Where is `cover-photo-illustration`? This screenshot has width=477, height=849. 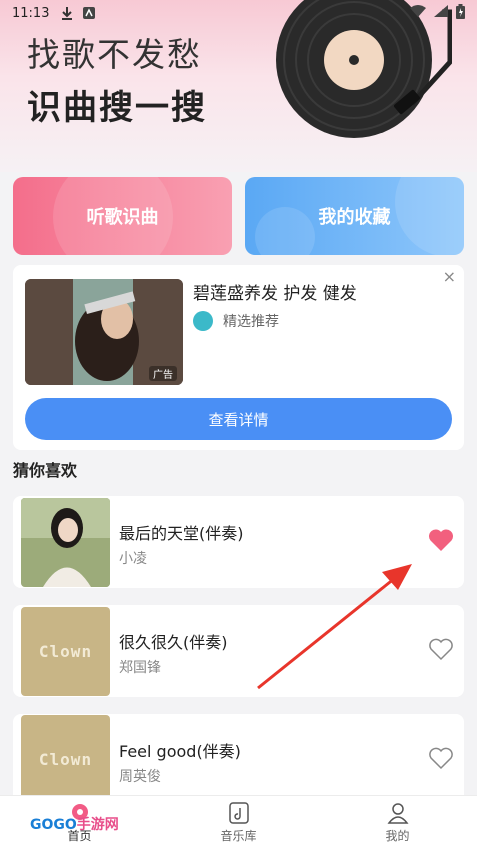
cover-photo-illustration is located at coordinates (65, 542).